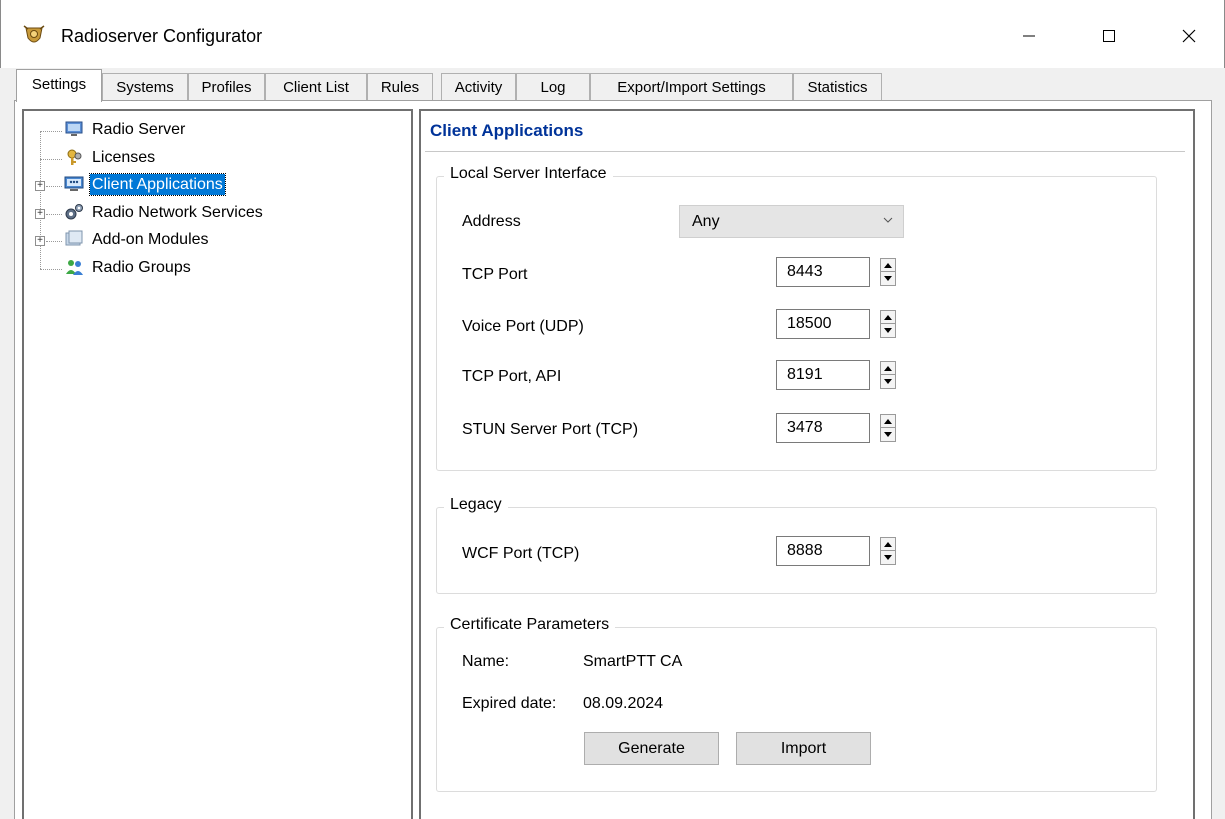  I want to click on tcp-port-input: 8443, so click(823, 272).